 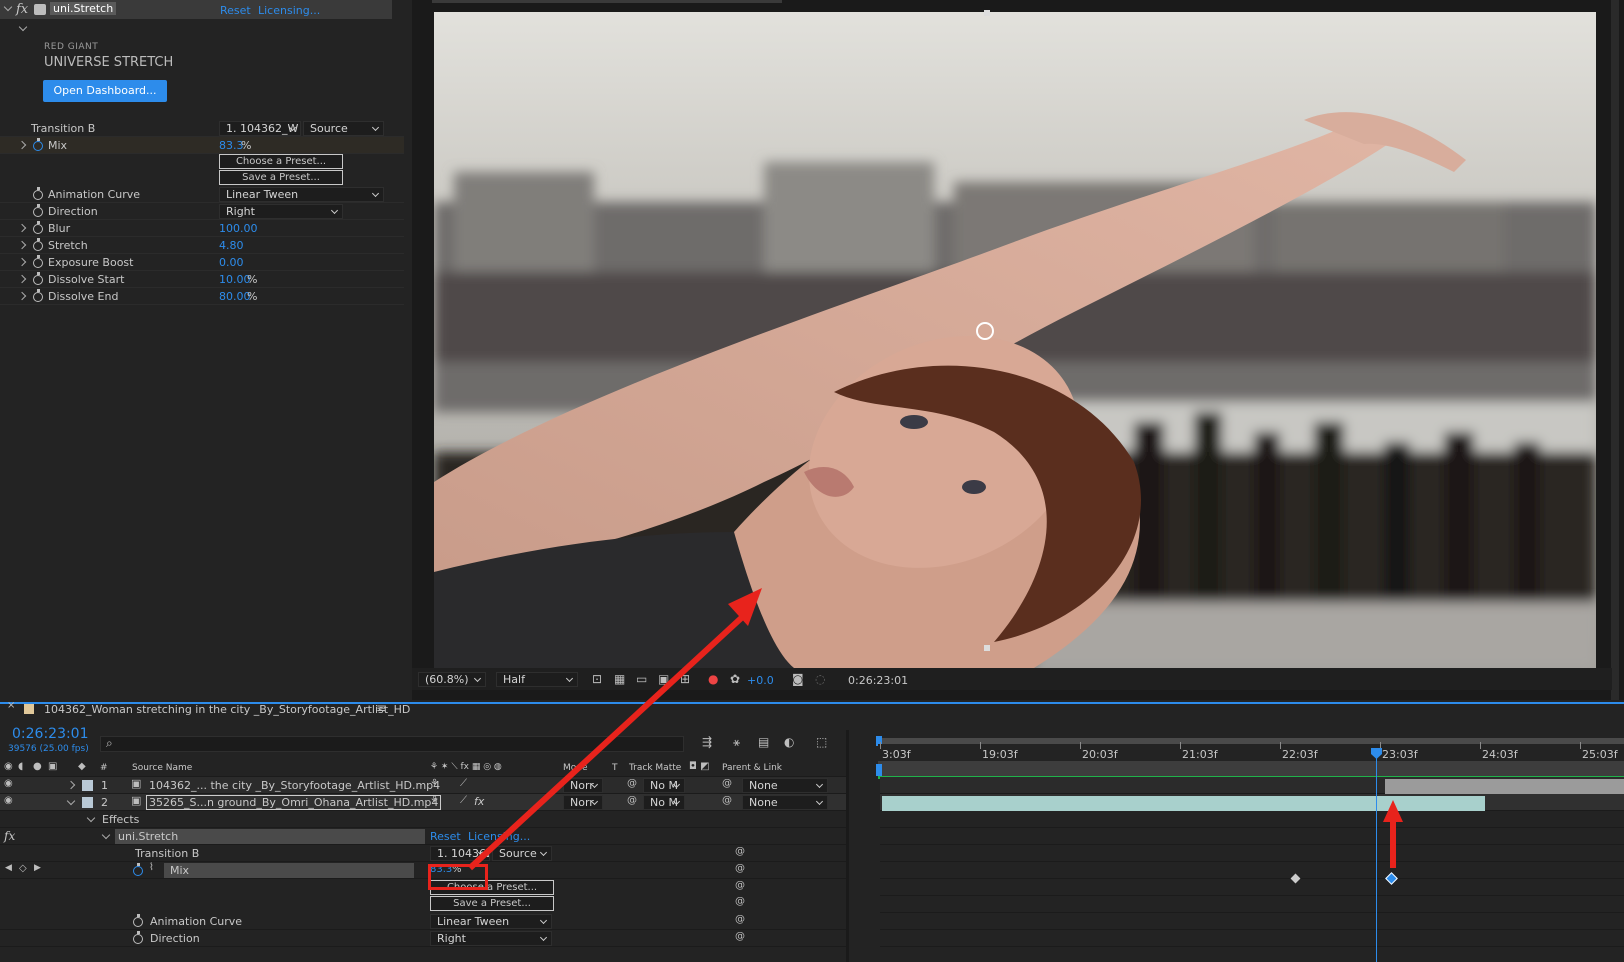 What do you see at coordinates (763, 742) in the screenshot?
I see `frame-blending-icon: ▤` at bounding box center [763, 742].